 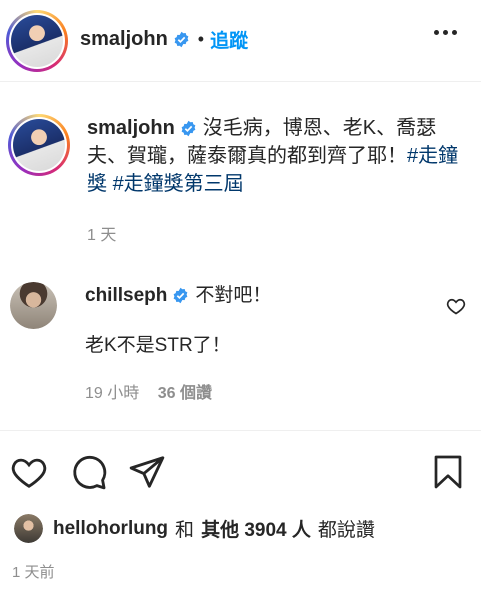 I want to click on likes-suffix: 都說讚, so click(x=346, y=530).